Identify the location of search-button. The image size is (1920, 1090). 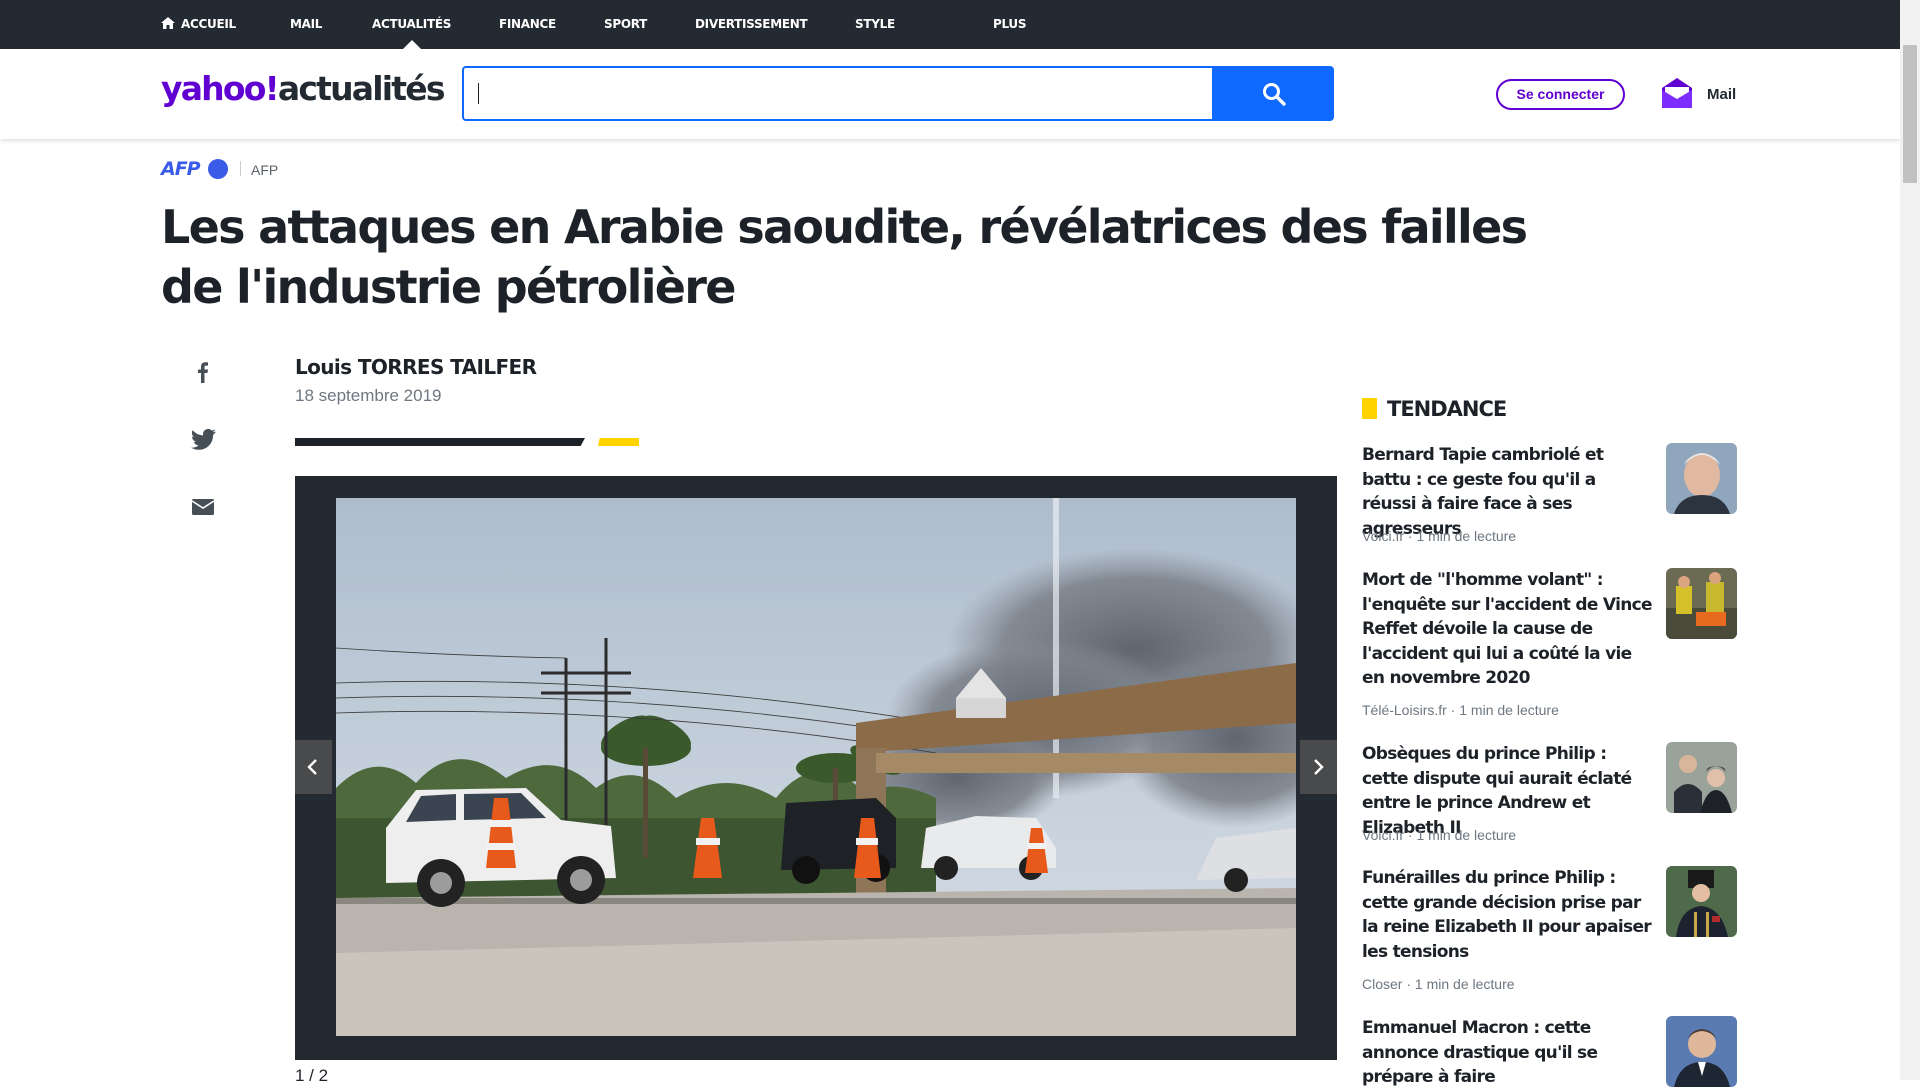
(1273, 93).